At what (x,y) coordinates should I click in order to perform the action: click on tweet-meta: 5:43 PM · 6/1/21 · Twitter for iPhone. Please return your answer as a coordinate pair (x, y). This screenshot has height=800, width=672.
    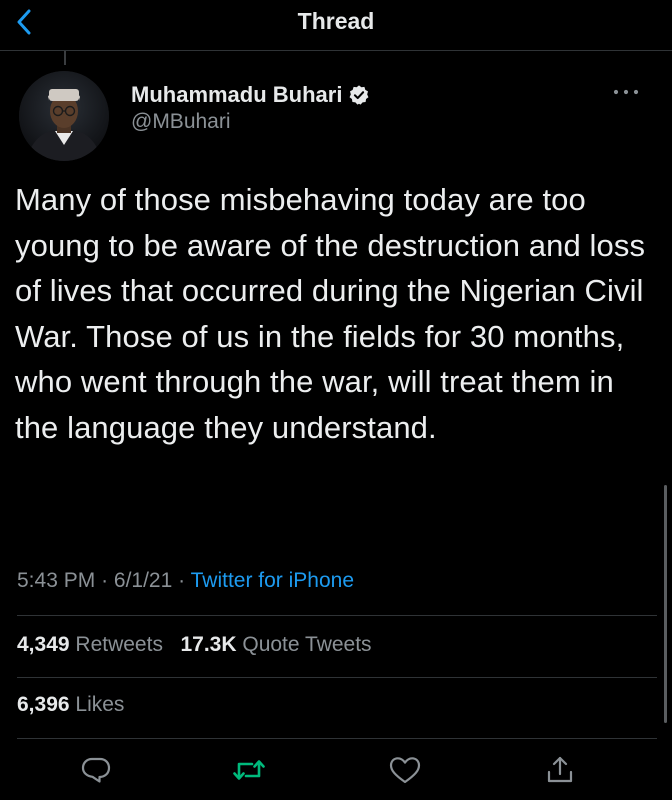
    Looking at the image, I should click on (185, 581).